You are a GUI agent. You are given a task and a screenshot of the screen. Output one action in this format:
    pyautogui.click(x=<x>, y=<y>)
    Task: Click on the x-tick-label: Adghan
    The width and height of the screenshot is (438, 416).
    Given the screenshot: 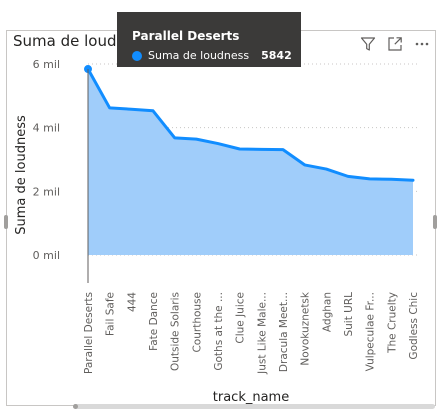 What is the action you would take?
    pyautogui.click(x=327, y=312)
    